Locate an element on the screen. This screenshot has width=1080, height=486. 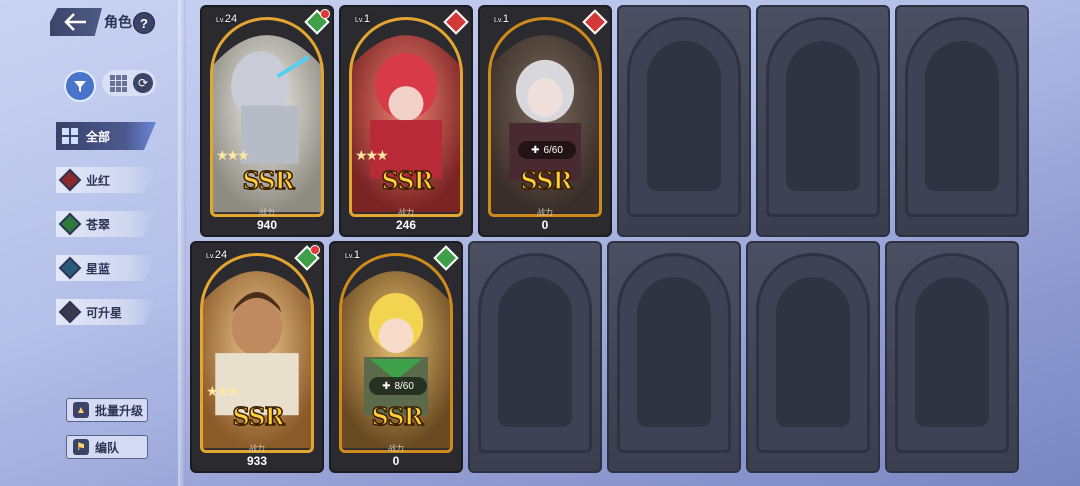
back-arrow-icon is located at coordinates (75, 22).